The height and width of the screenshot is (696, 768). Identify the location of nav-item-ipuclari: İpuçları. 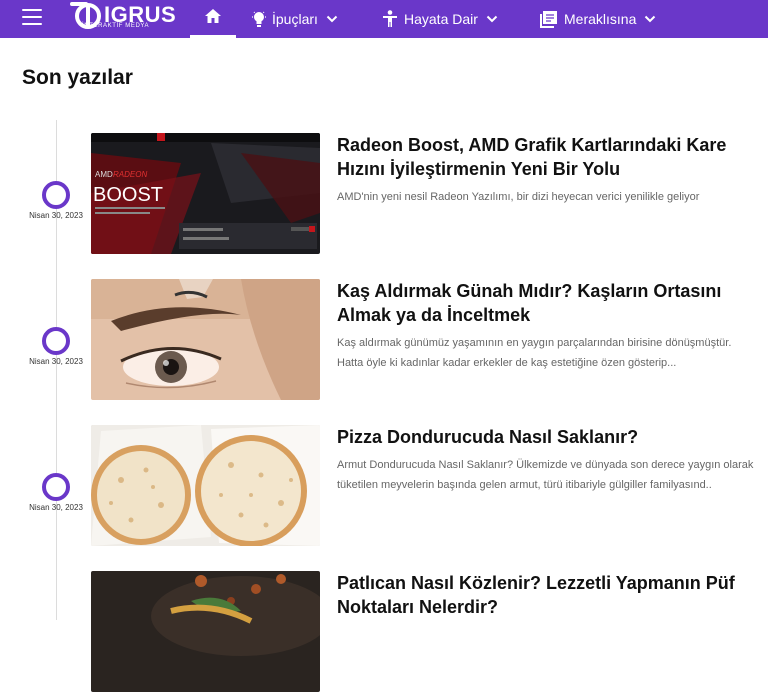
(295, 19).